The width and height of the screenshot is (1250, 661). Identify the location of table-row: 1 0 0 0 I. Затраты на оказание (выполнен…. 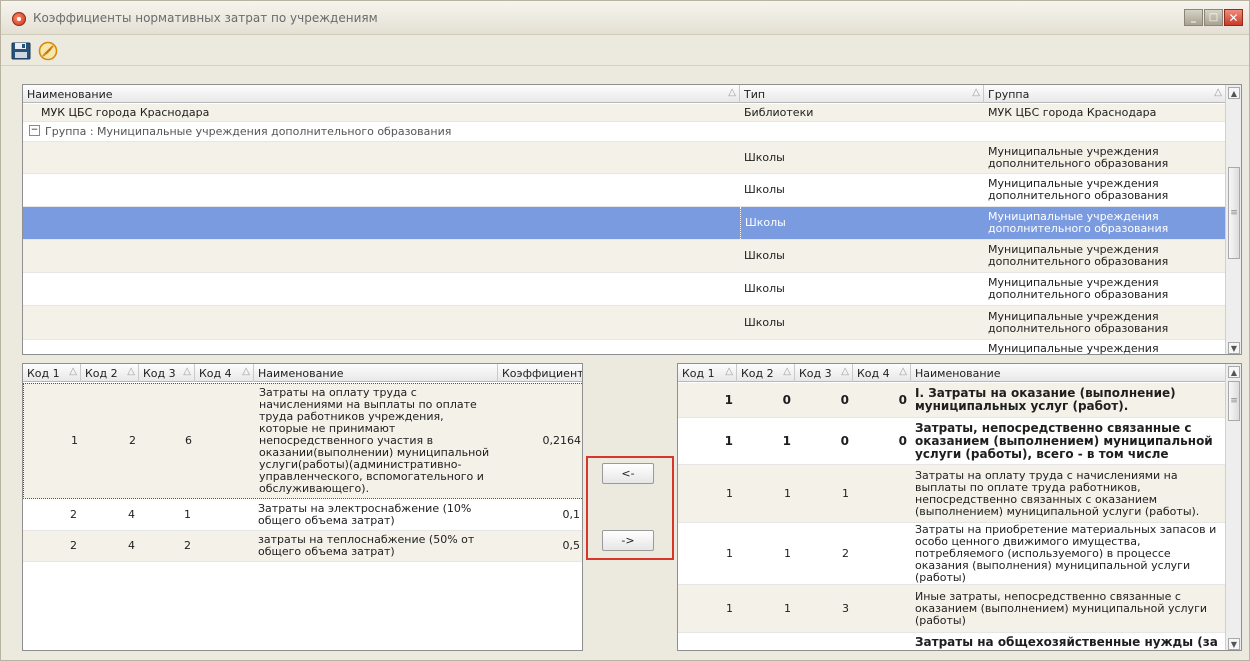
(952, 400).